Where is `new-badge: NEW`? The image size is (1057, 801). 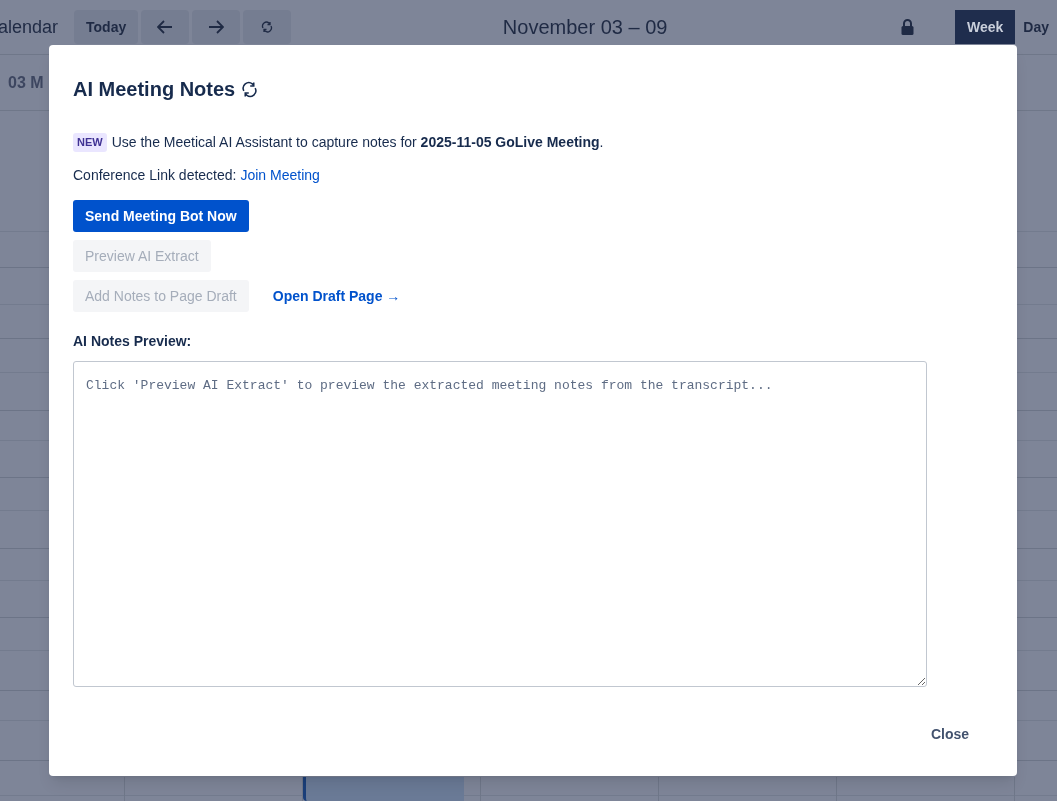
new-badge: NEW is located at coordinates (90, 142).